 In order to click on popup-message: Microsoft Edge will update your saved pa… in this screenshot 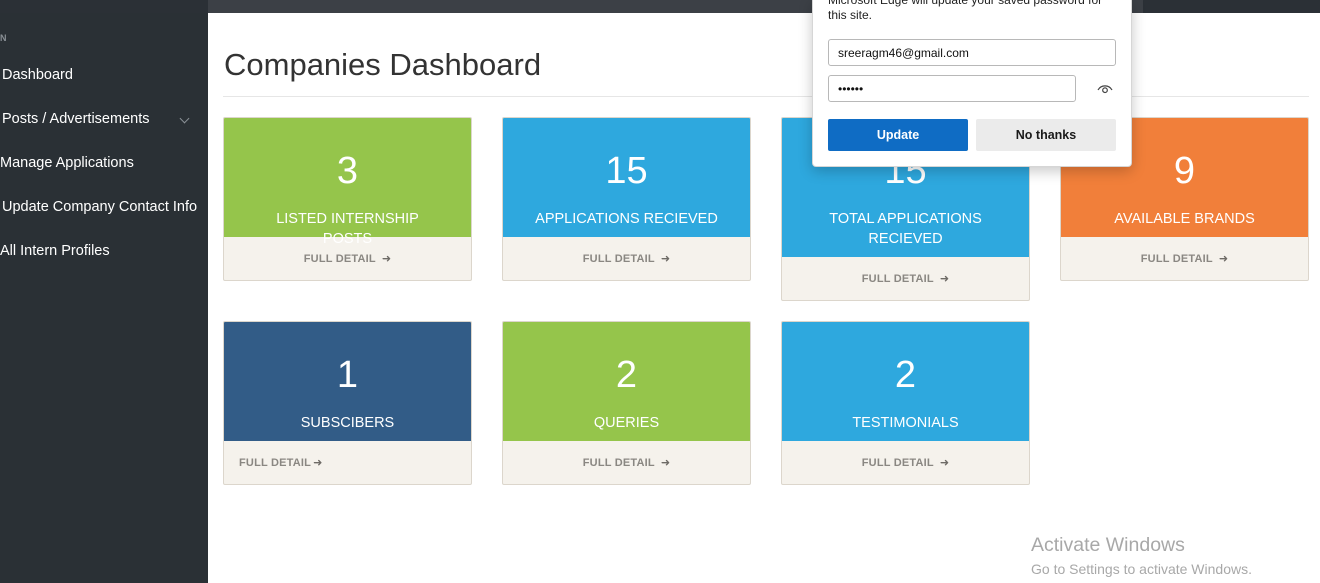, I will do `click(965, 11)`.